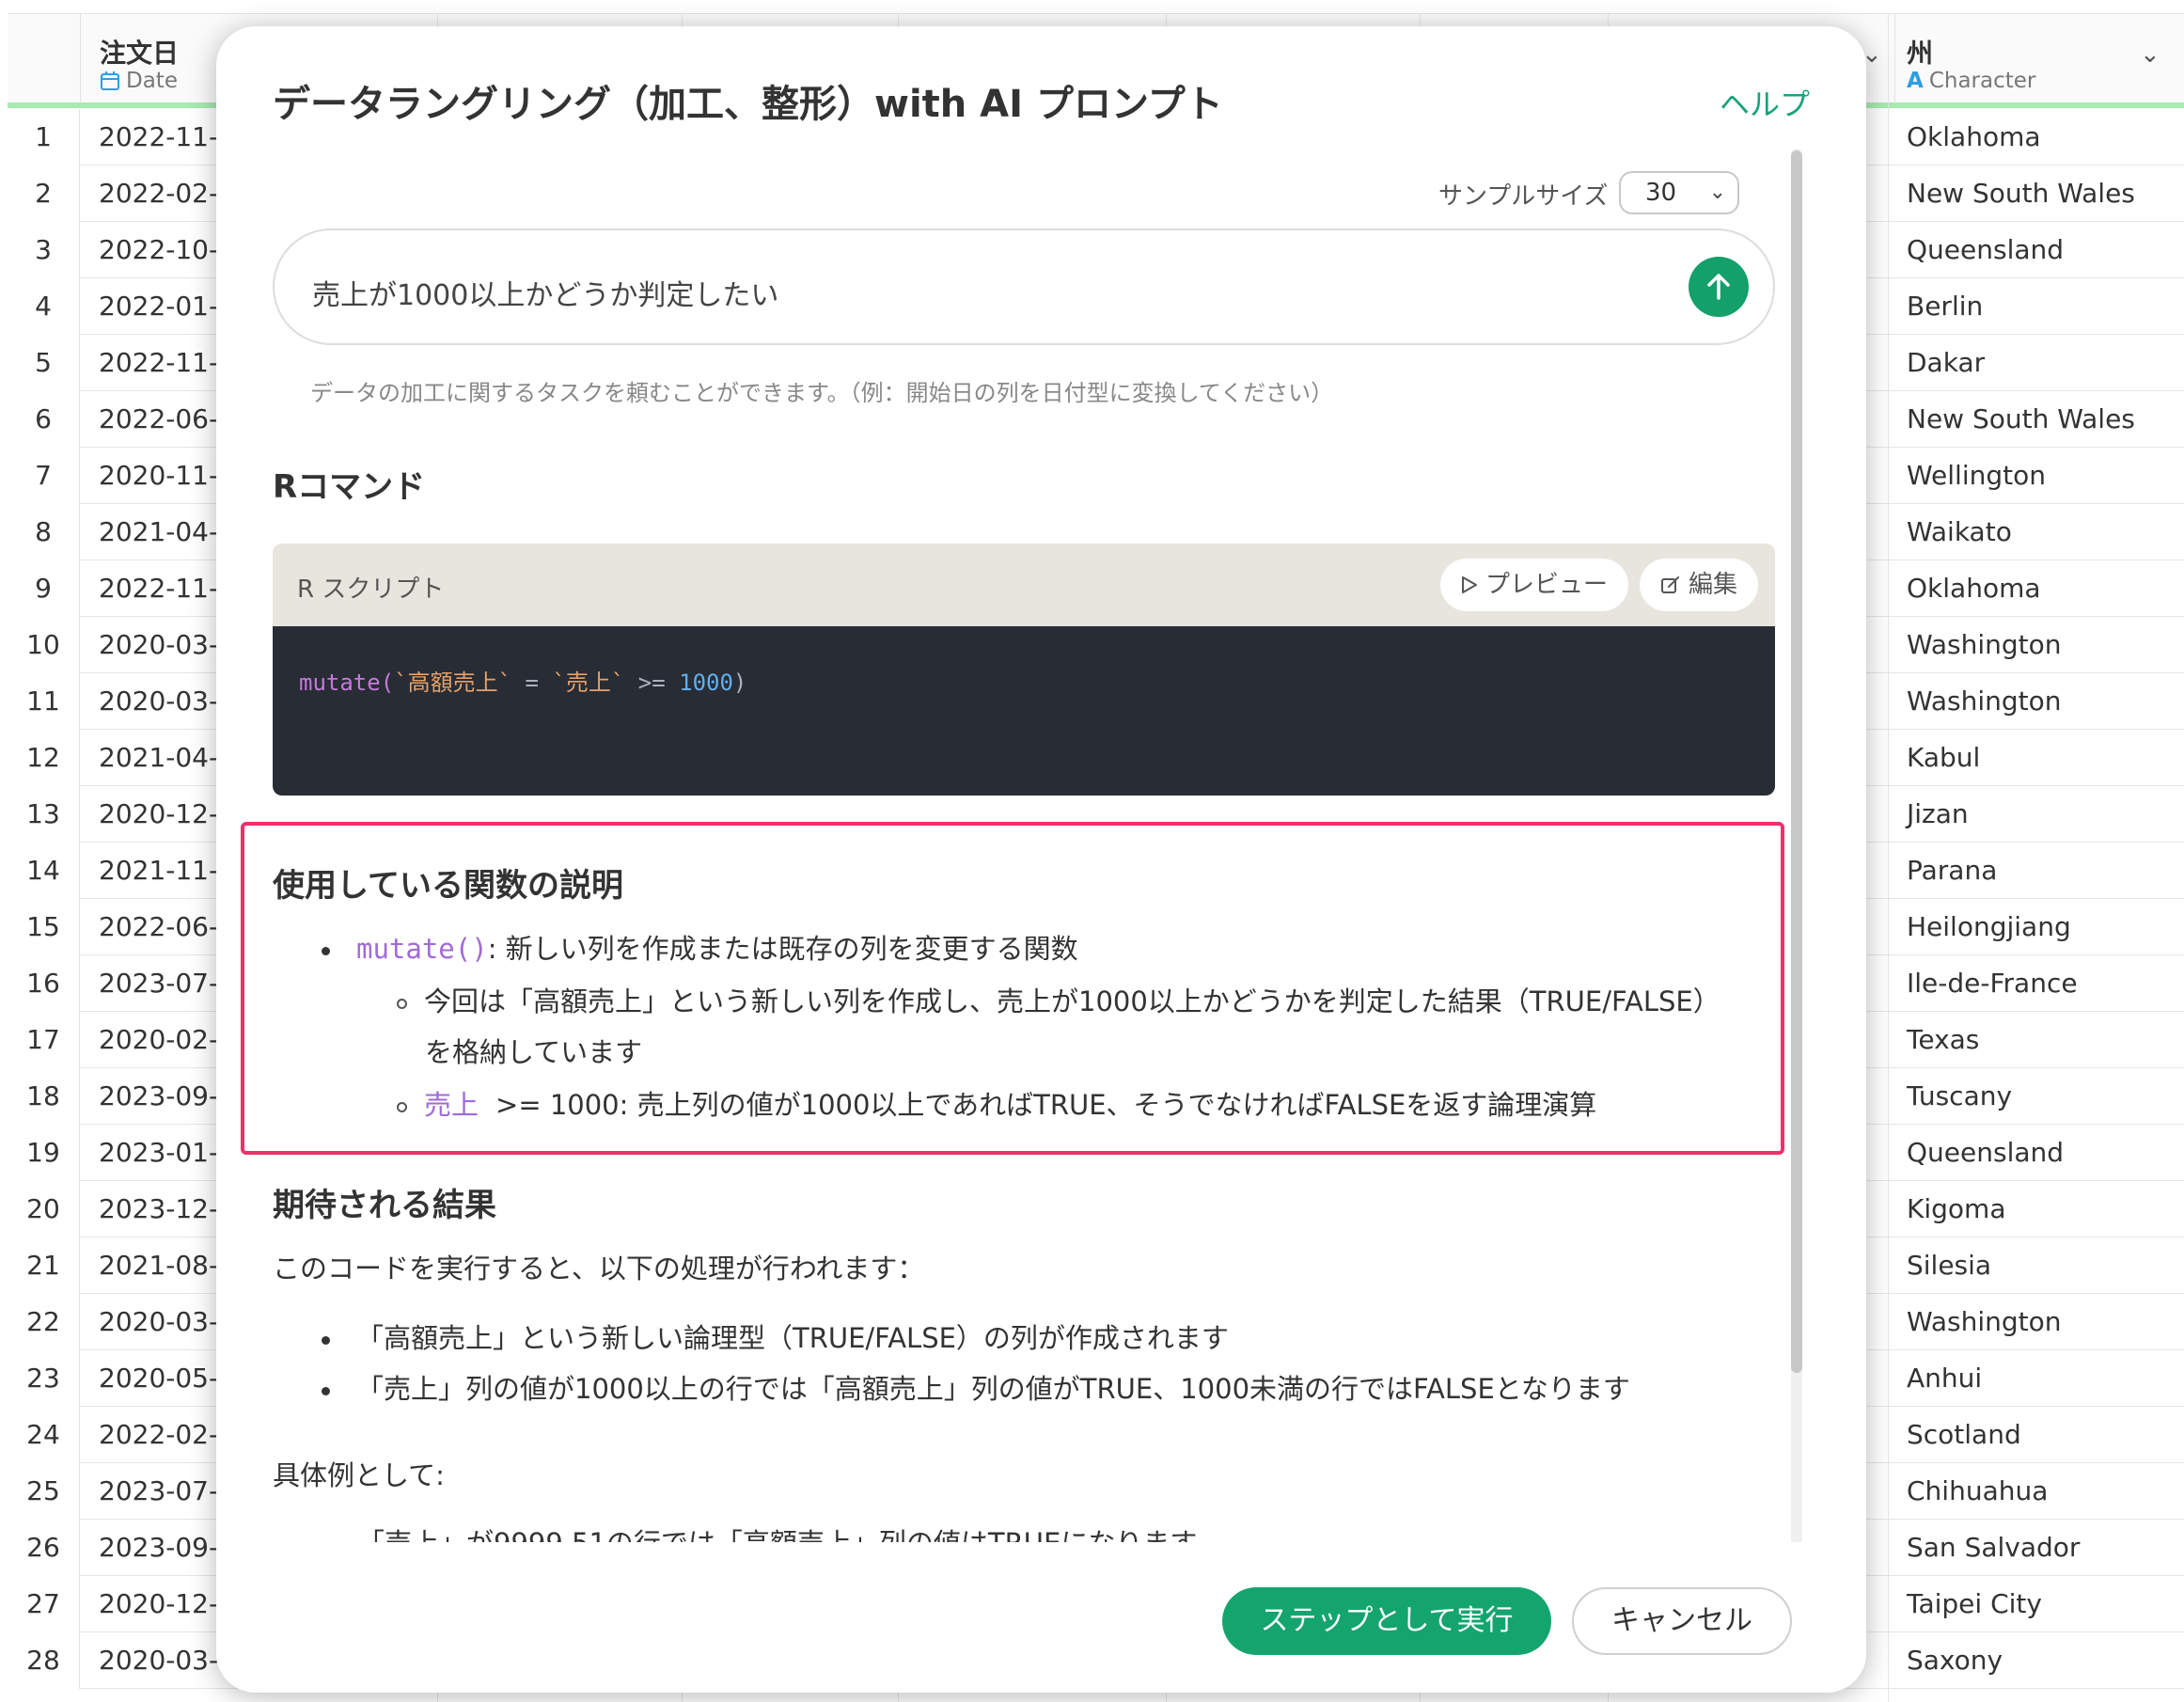 Image resolution: width=2184 pixels, height=1702 pixels. I want to click on function-explanation-title: 使用している関数の説明, so click(448, 886).